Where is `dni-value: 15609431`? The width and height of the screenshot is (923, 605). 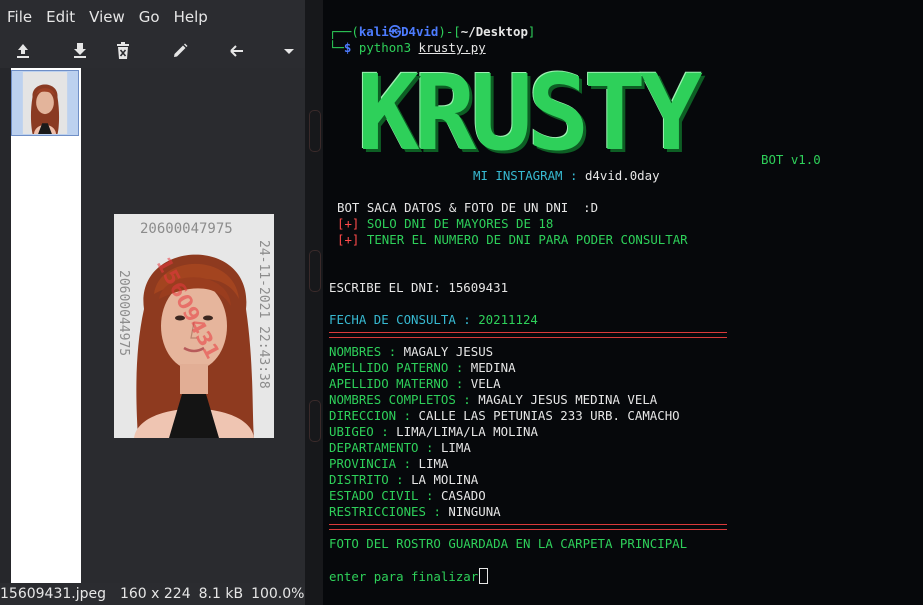 dni-value: 15609431 is located at coordinates (478, 287).